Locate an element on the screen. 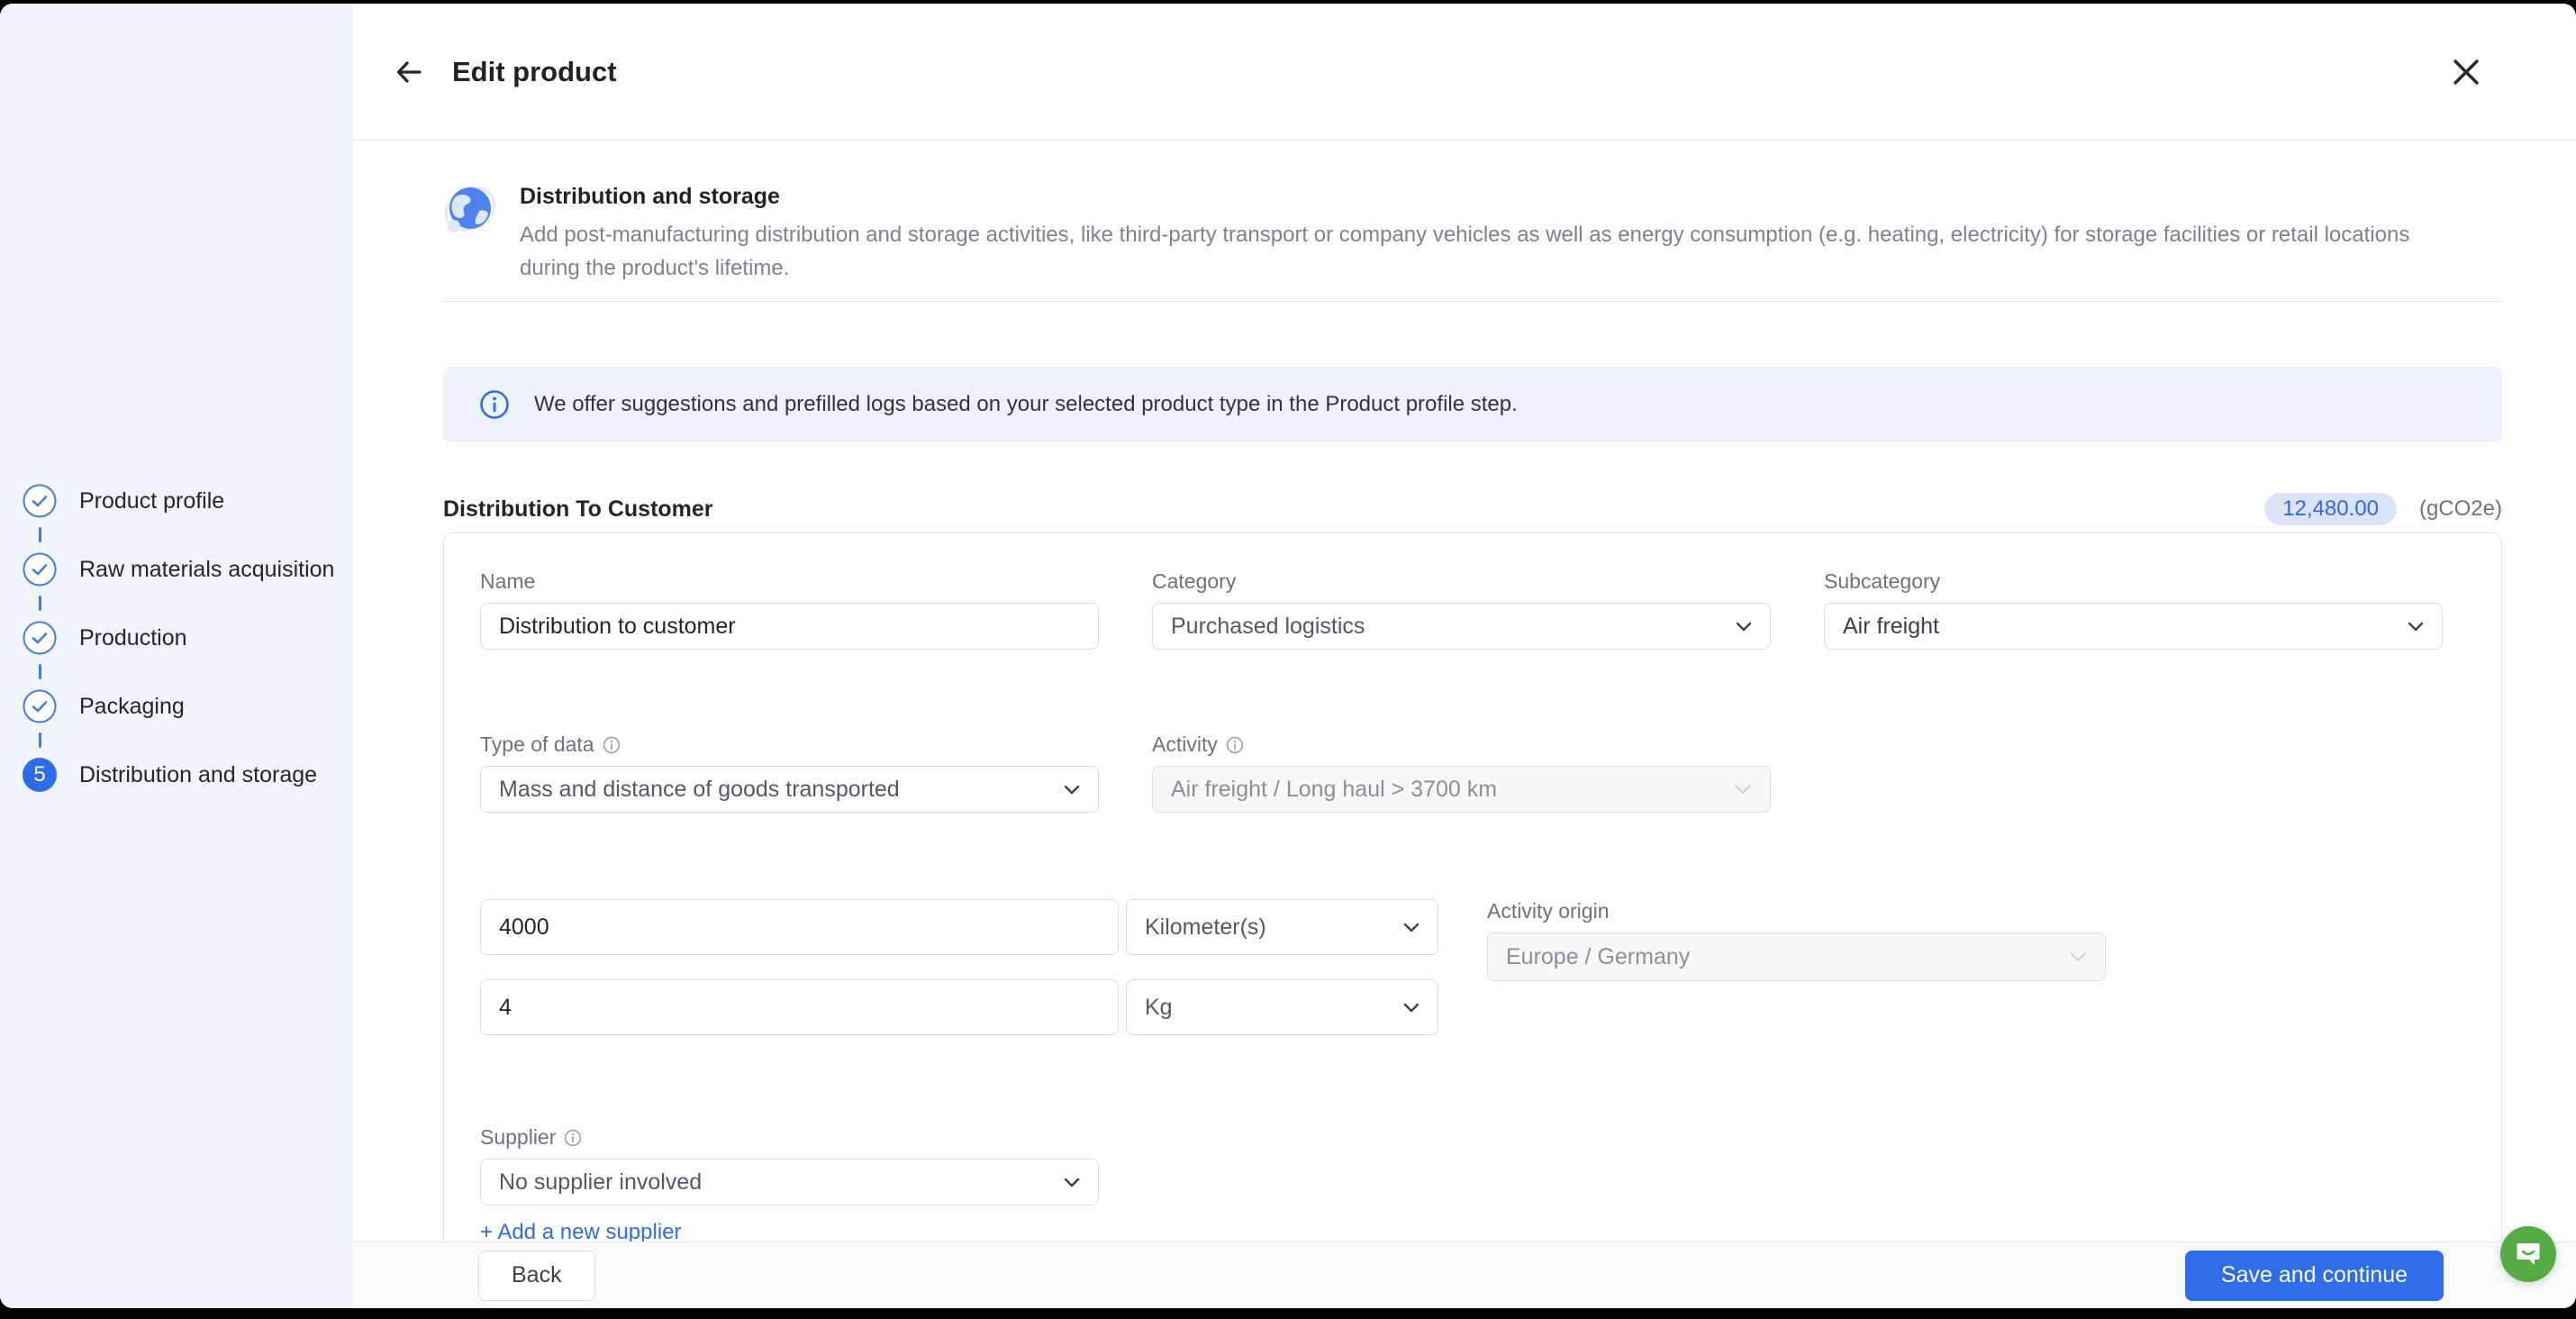 The height and width of the screenshot is (1319, 2576). category-select: Purchased logistics is located at coordinates (1461, 626).